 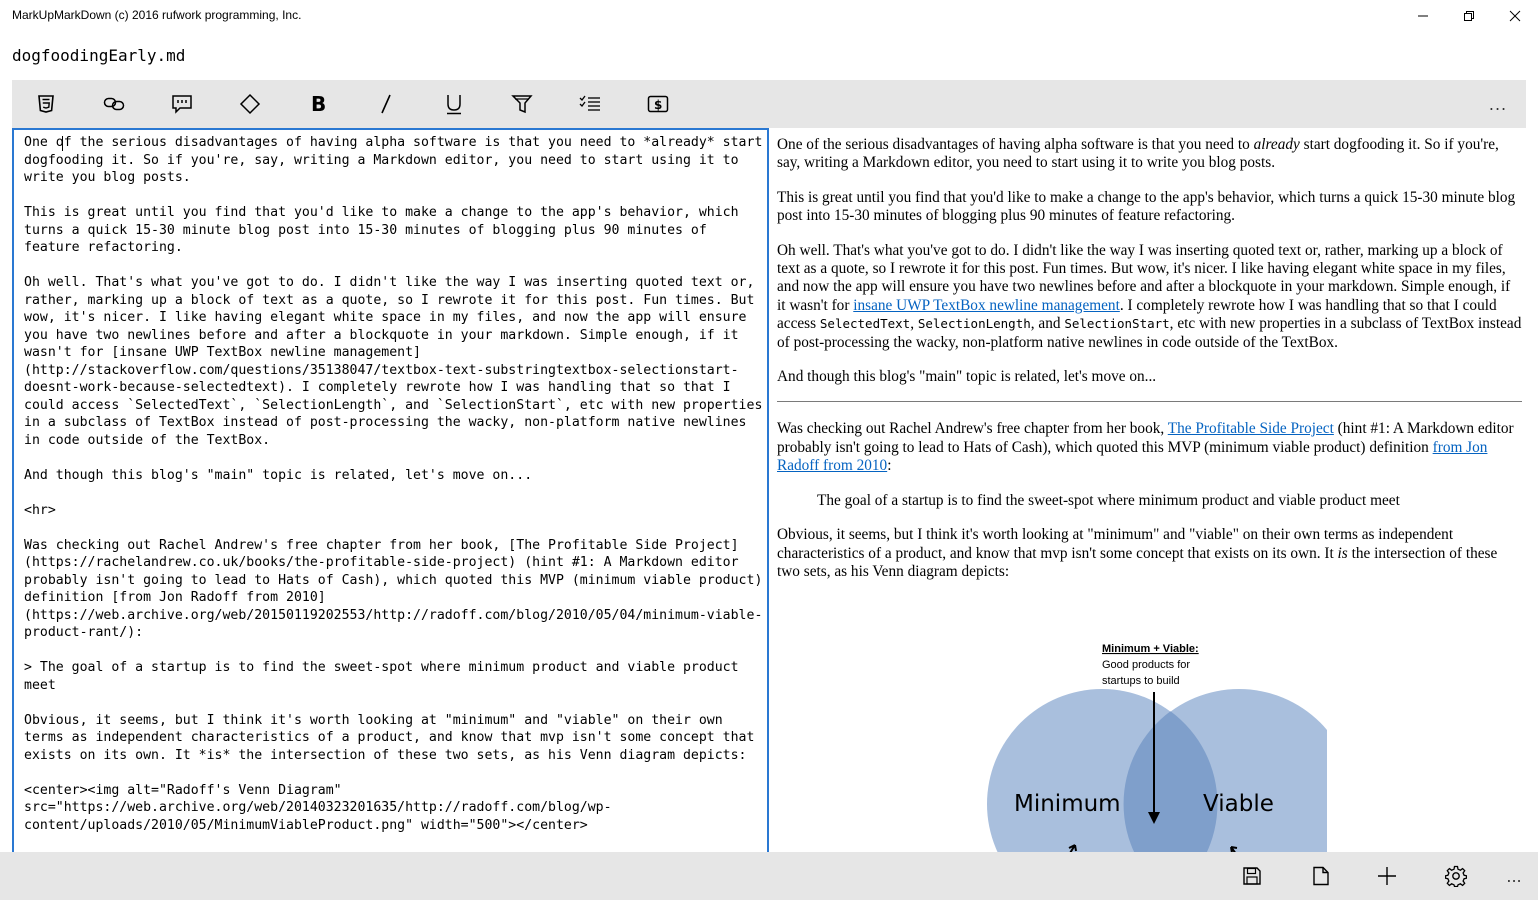 I want to click on new-file-button, so click(x=1321, y=876).